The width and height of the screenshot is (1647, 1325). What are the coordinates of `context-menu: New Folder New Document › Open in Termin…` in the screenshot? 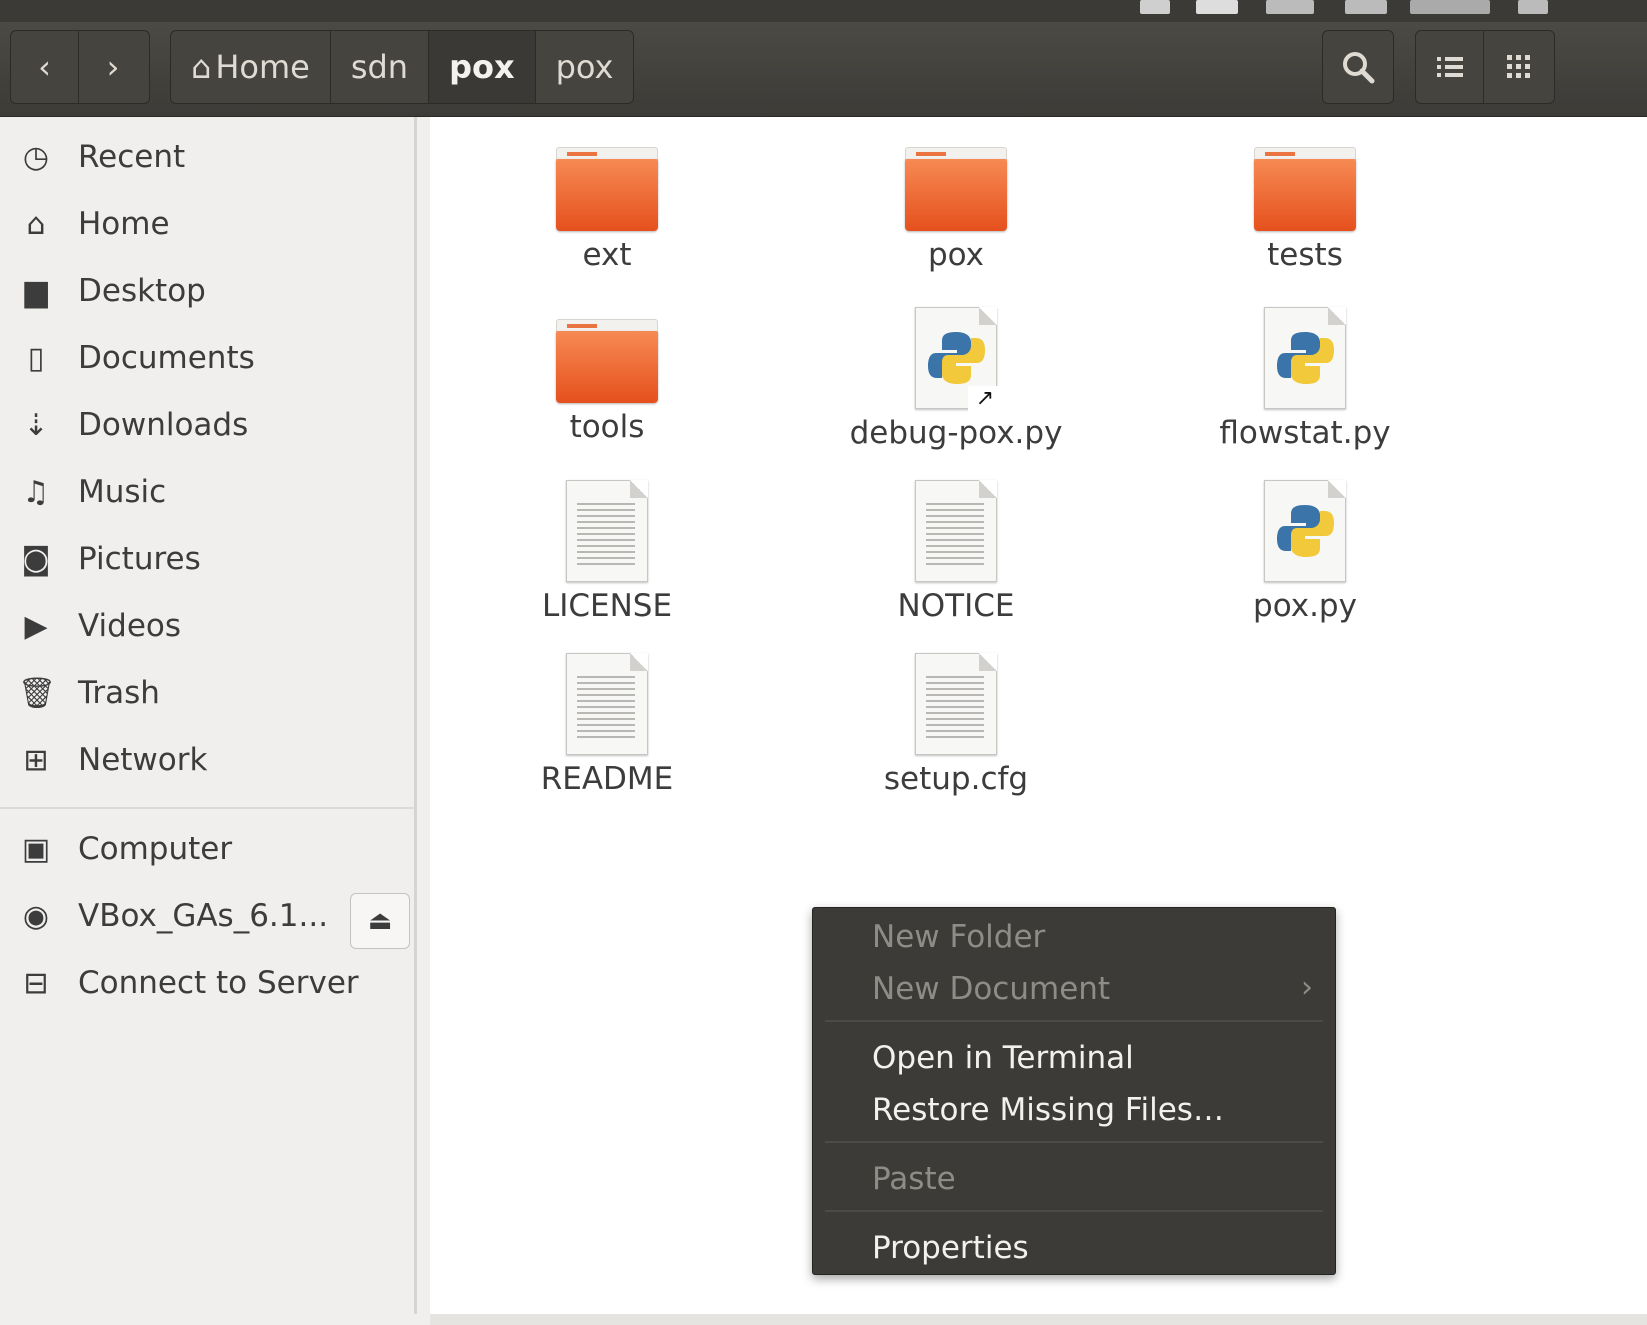 It's located at (1074, 1091).